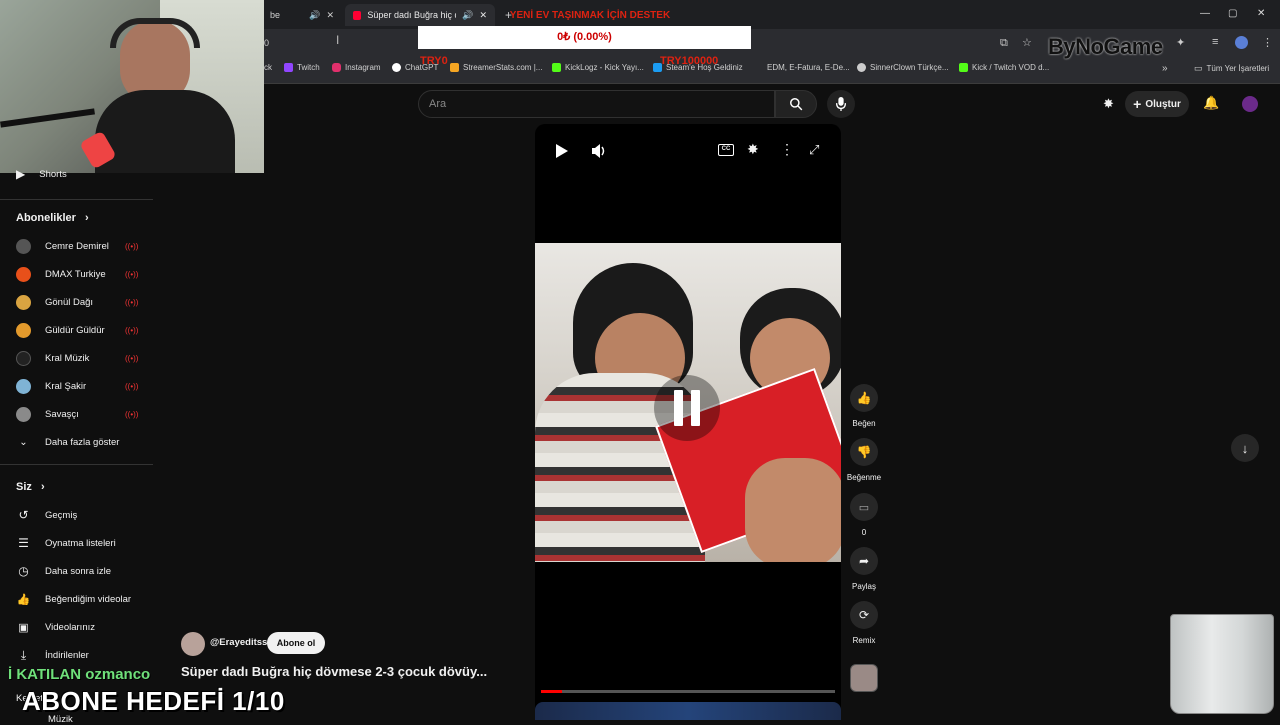 The width and height of the screenshot is (1280, 725). What do you see at coordinates (596, 104) in the screenshot?
I see `search-input: Ara` at bounding box center [596, 104].